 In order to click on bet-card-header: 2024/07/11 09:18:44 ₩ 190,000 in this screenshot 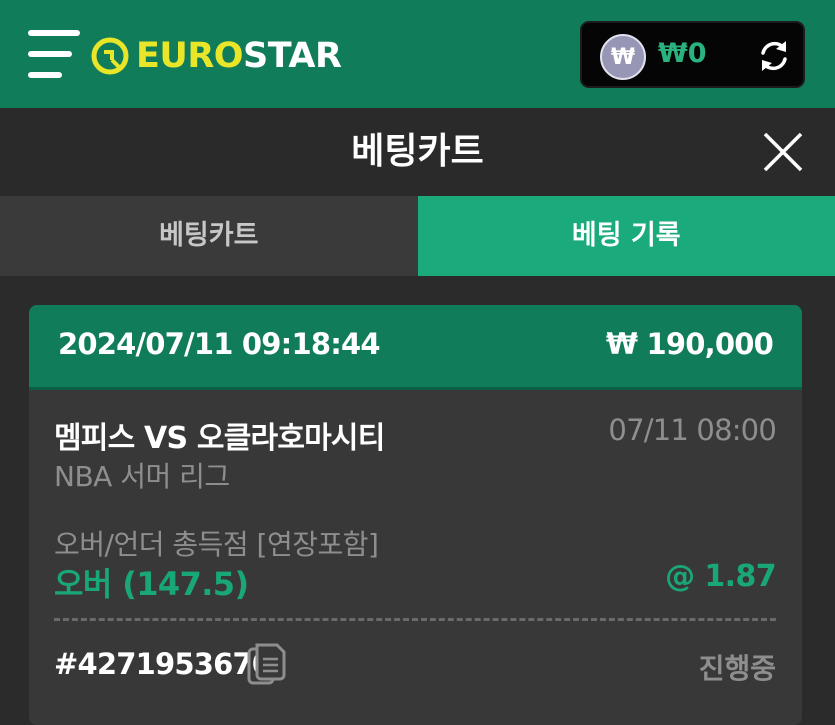, I will do `click(415, 347)`.